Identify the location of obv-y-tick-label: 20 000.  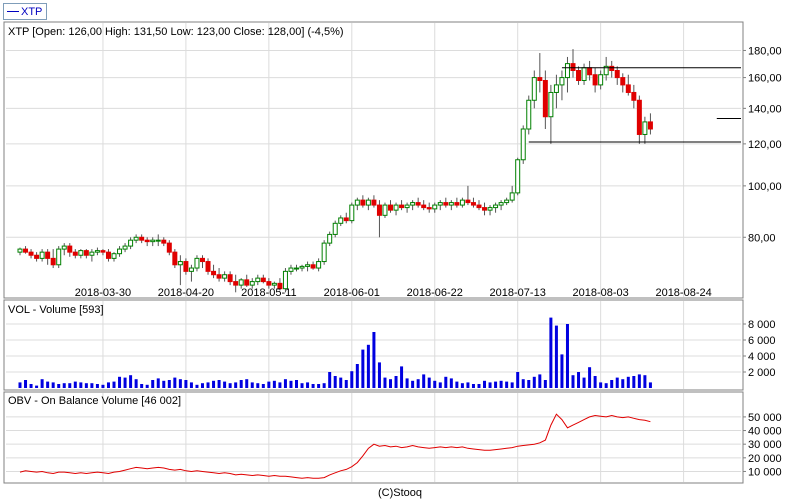
(765, 459).